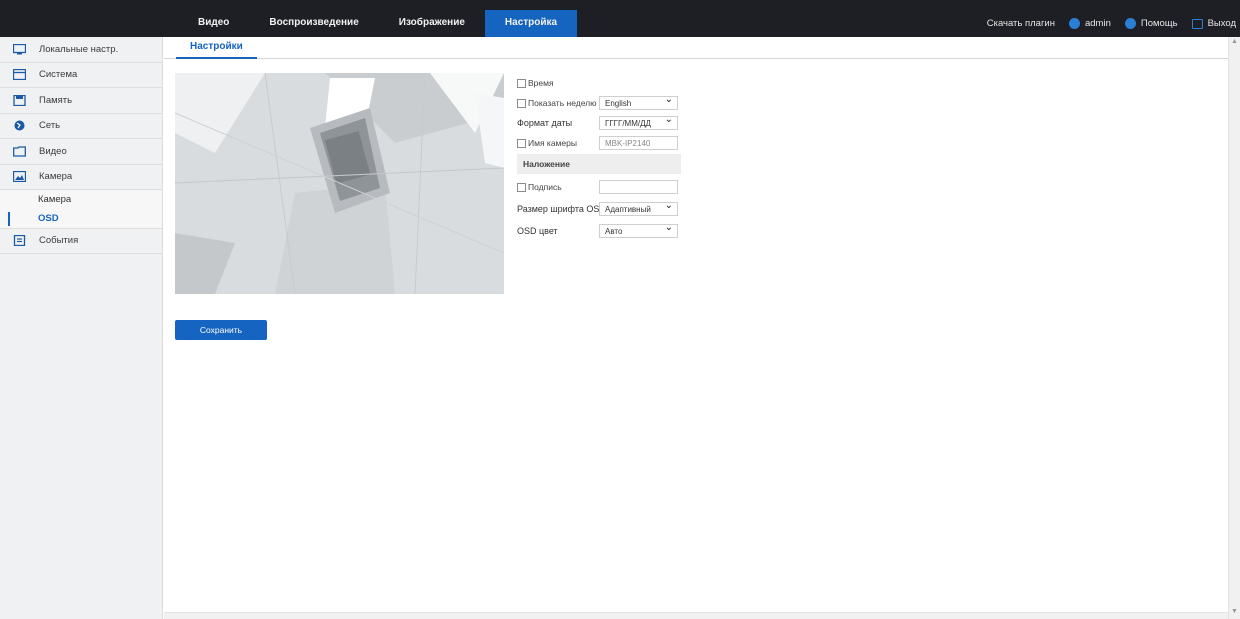 The width and height of the screenshot is (1240, 619). I want to click on time-checkbox, so click(521, 83).